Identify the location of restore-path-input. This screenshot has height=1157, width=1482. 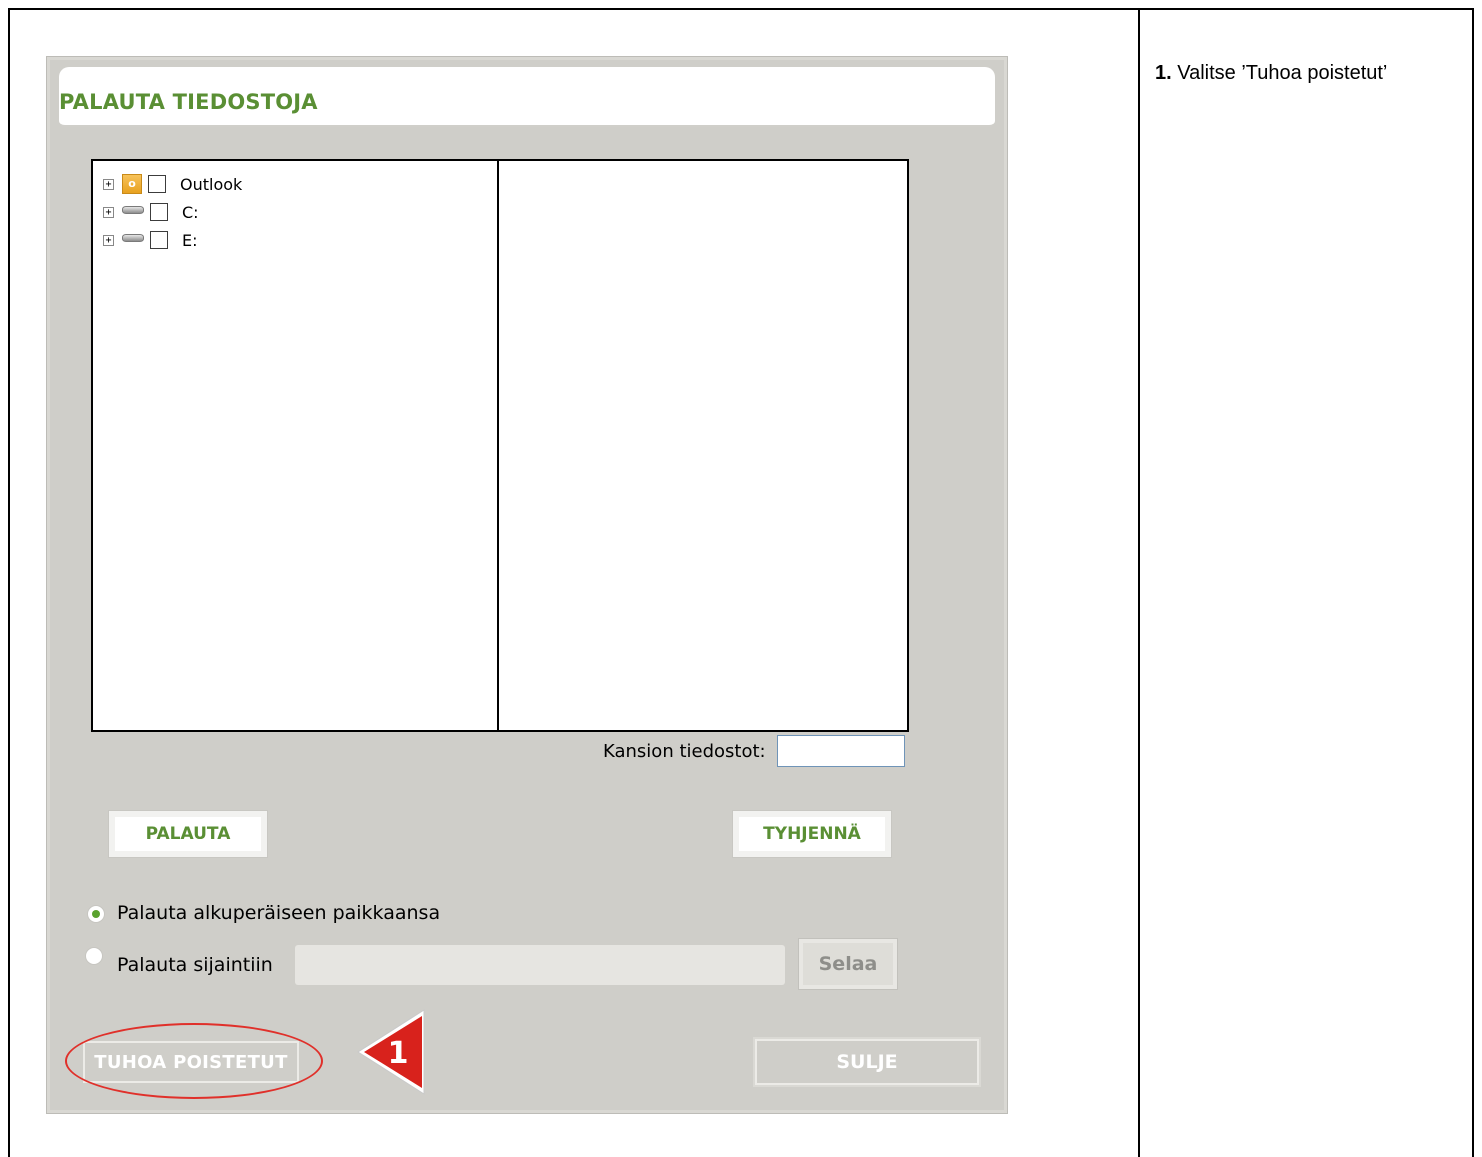
(540, 965).